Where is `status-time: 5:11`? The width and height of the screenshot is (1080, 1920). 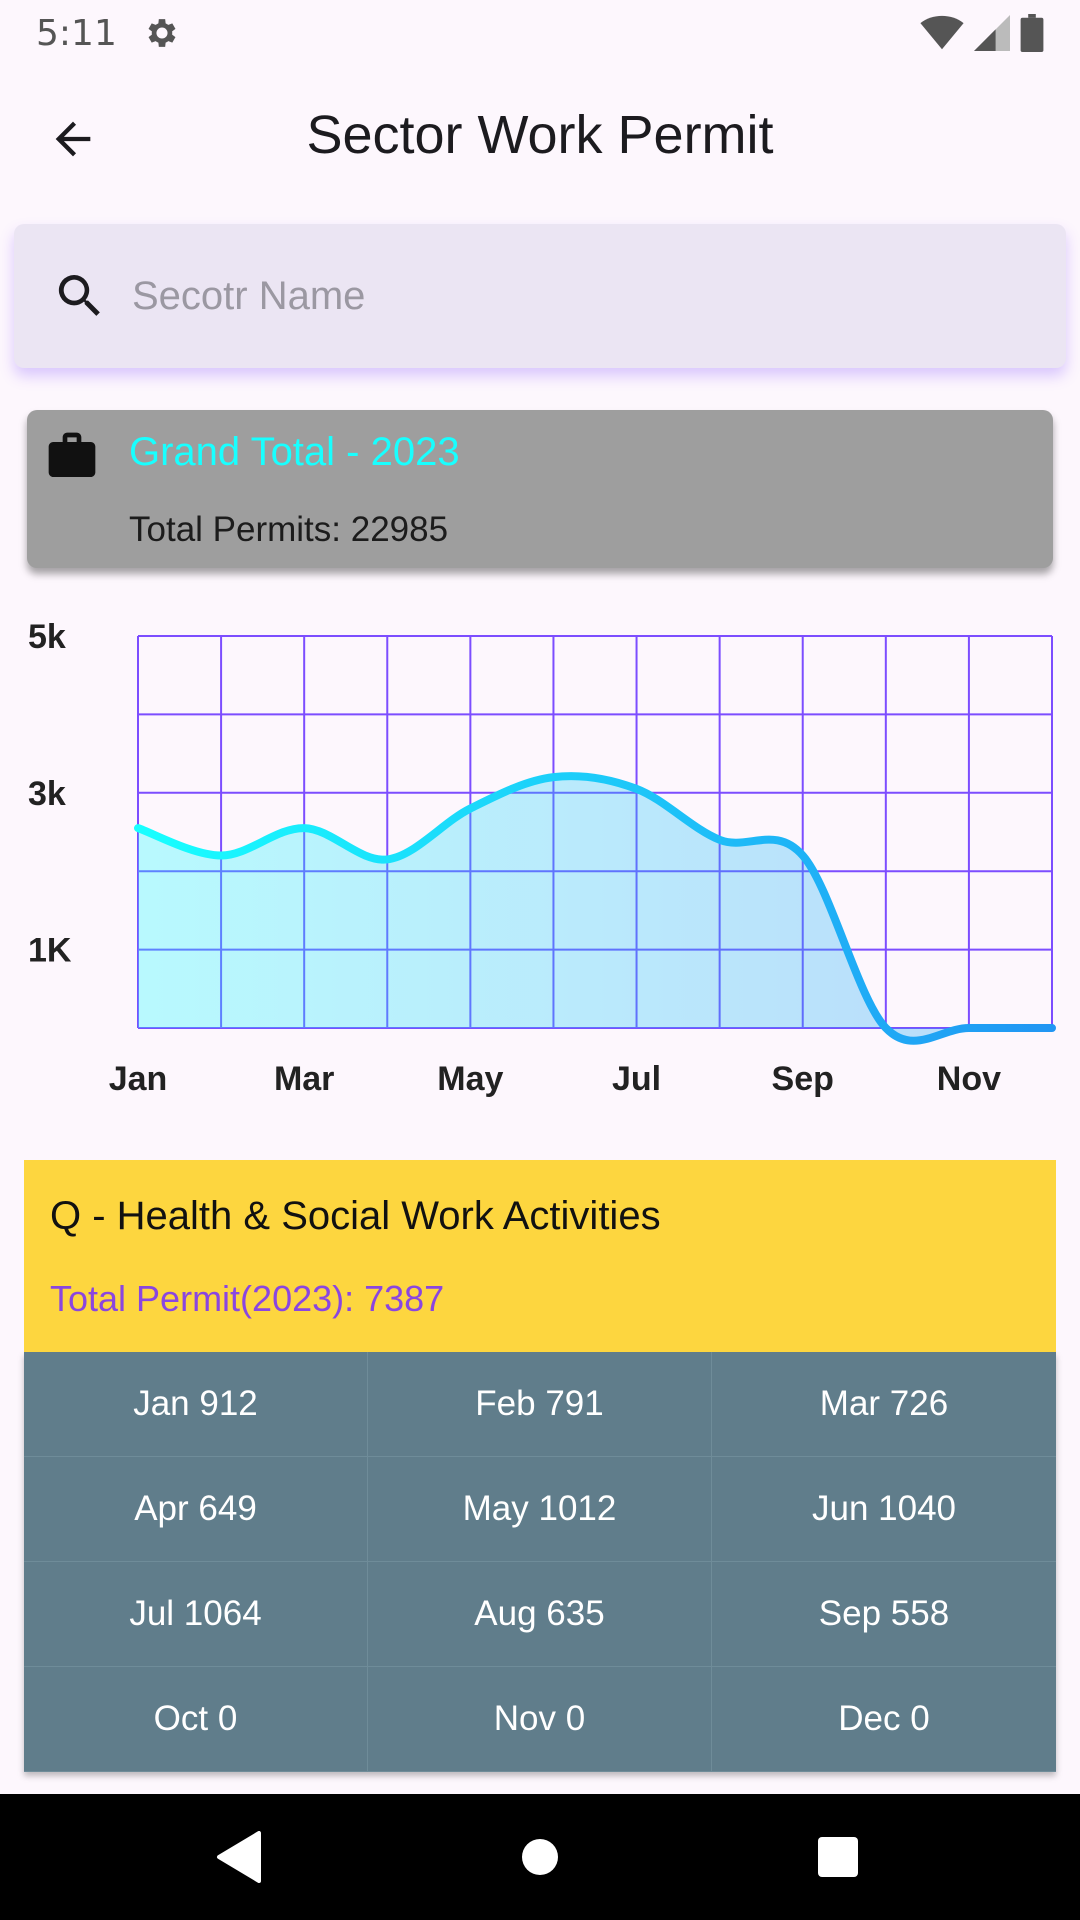
status-time: 5:11 is located at coordinates (76, 33).